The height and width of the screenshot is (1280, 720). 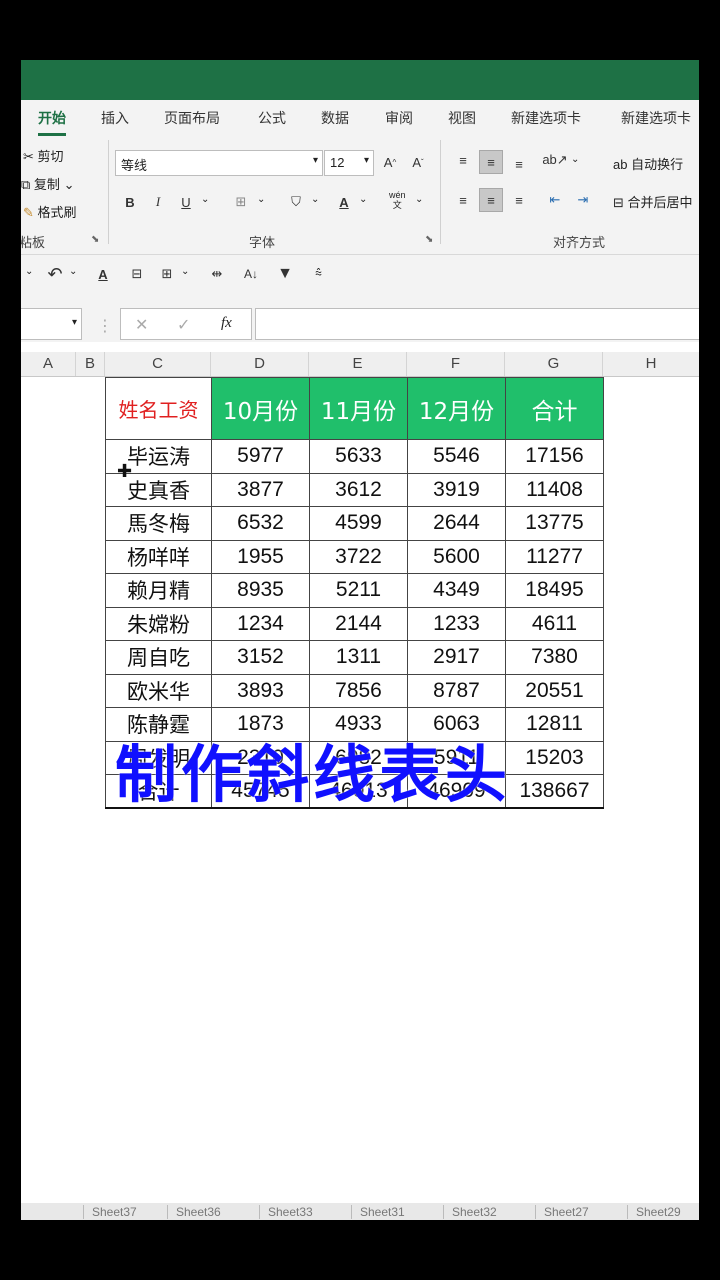 I want to click on sort-icon: A↓, so click(x=251, y=274).